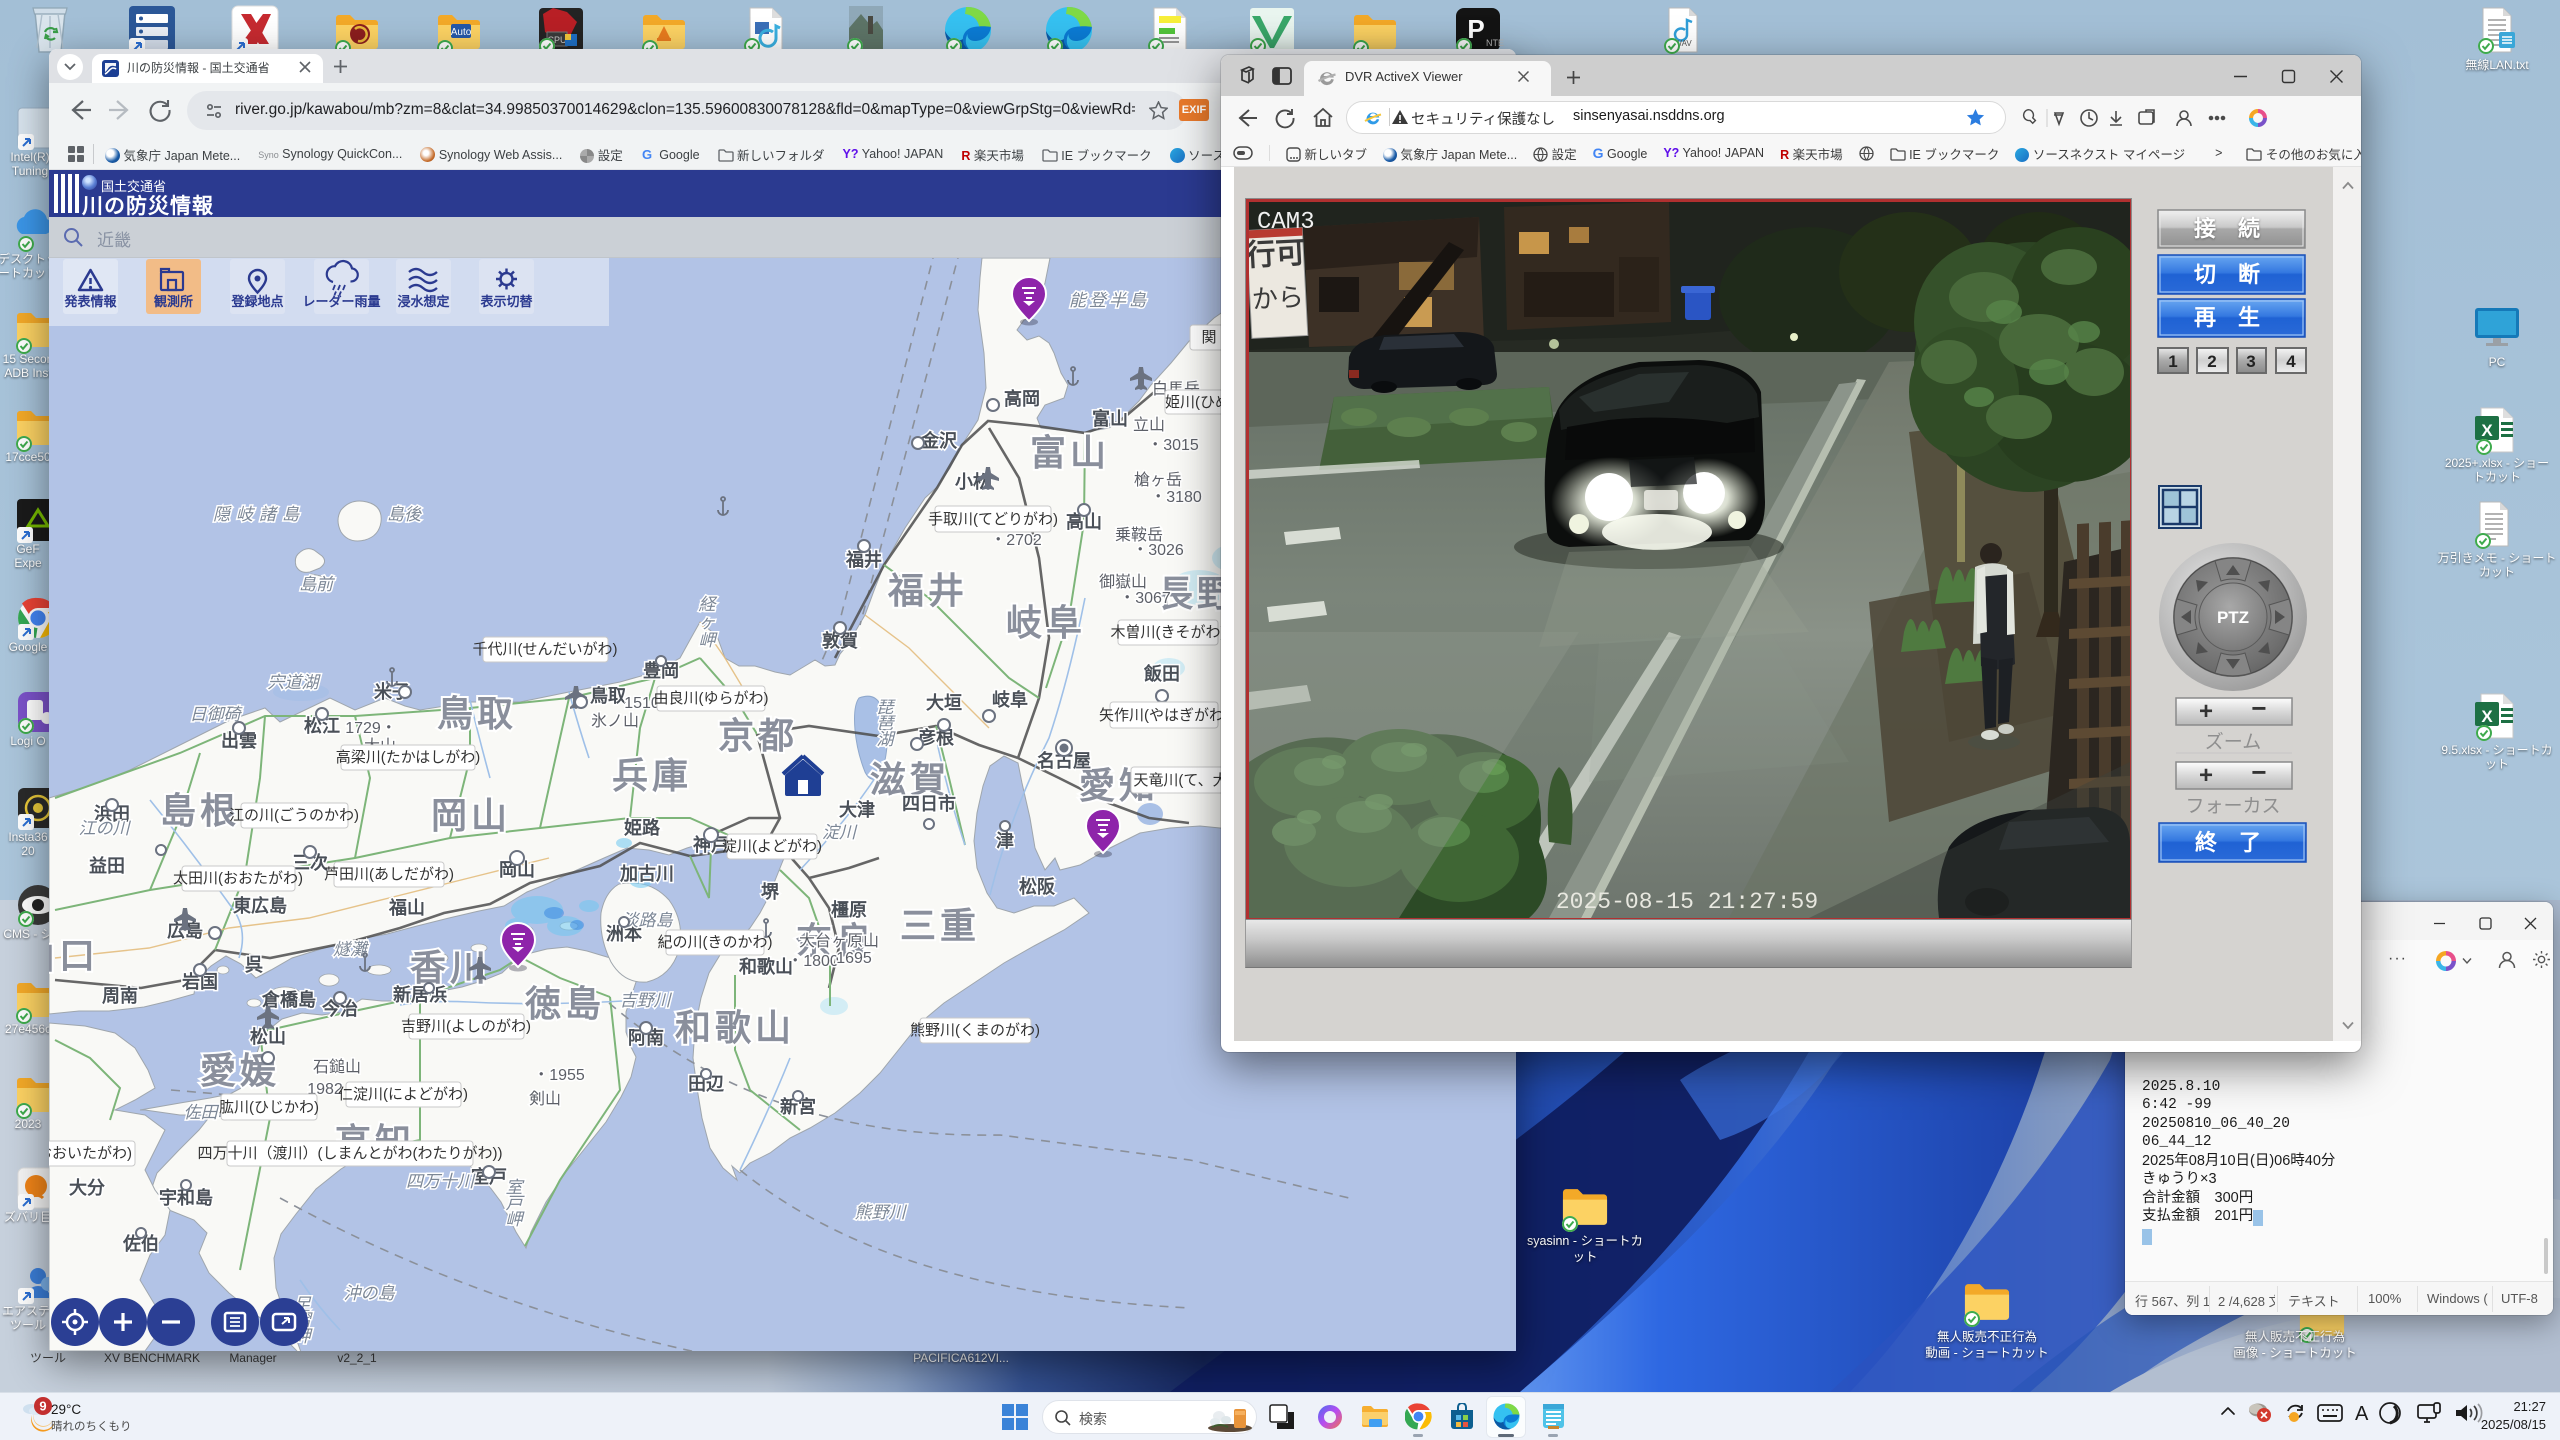  I want to click on svg-text: 立山, so click(1149, 425).